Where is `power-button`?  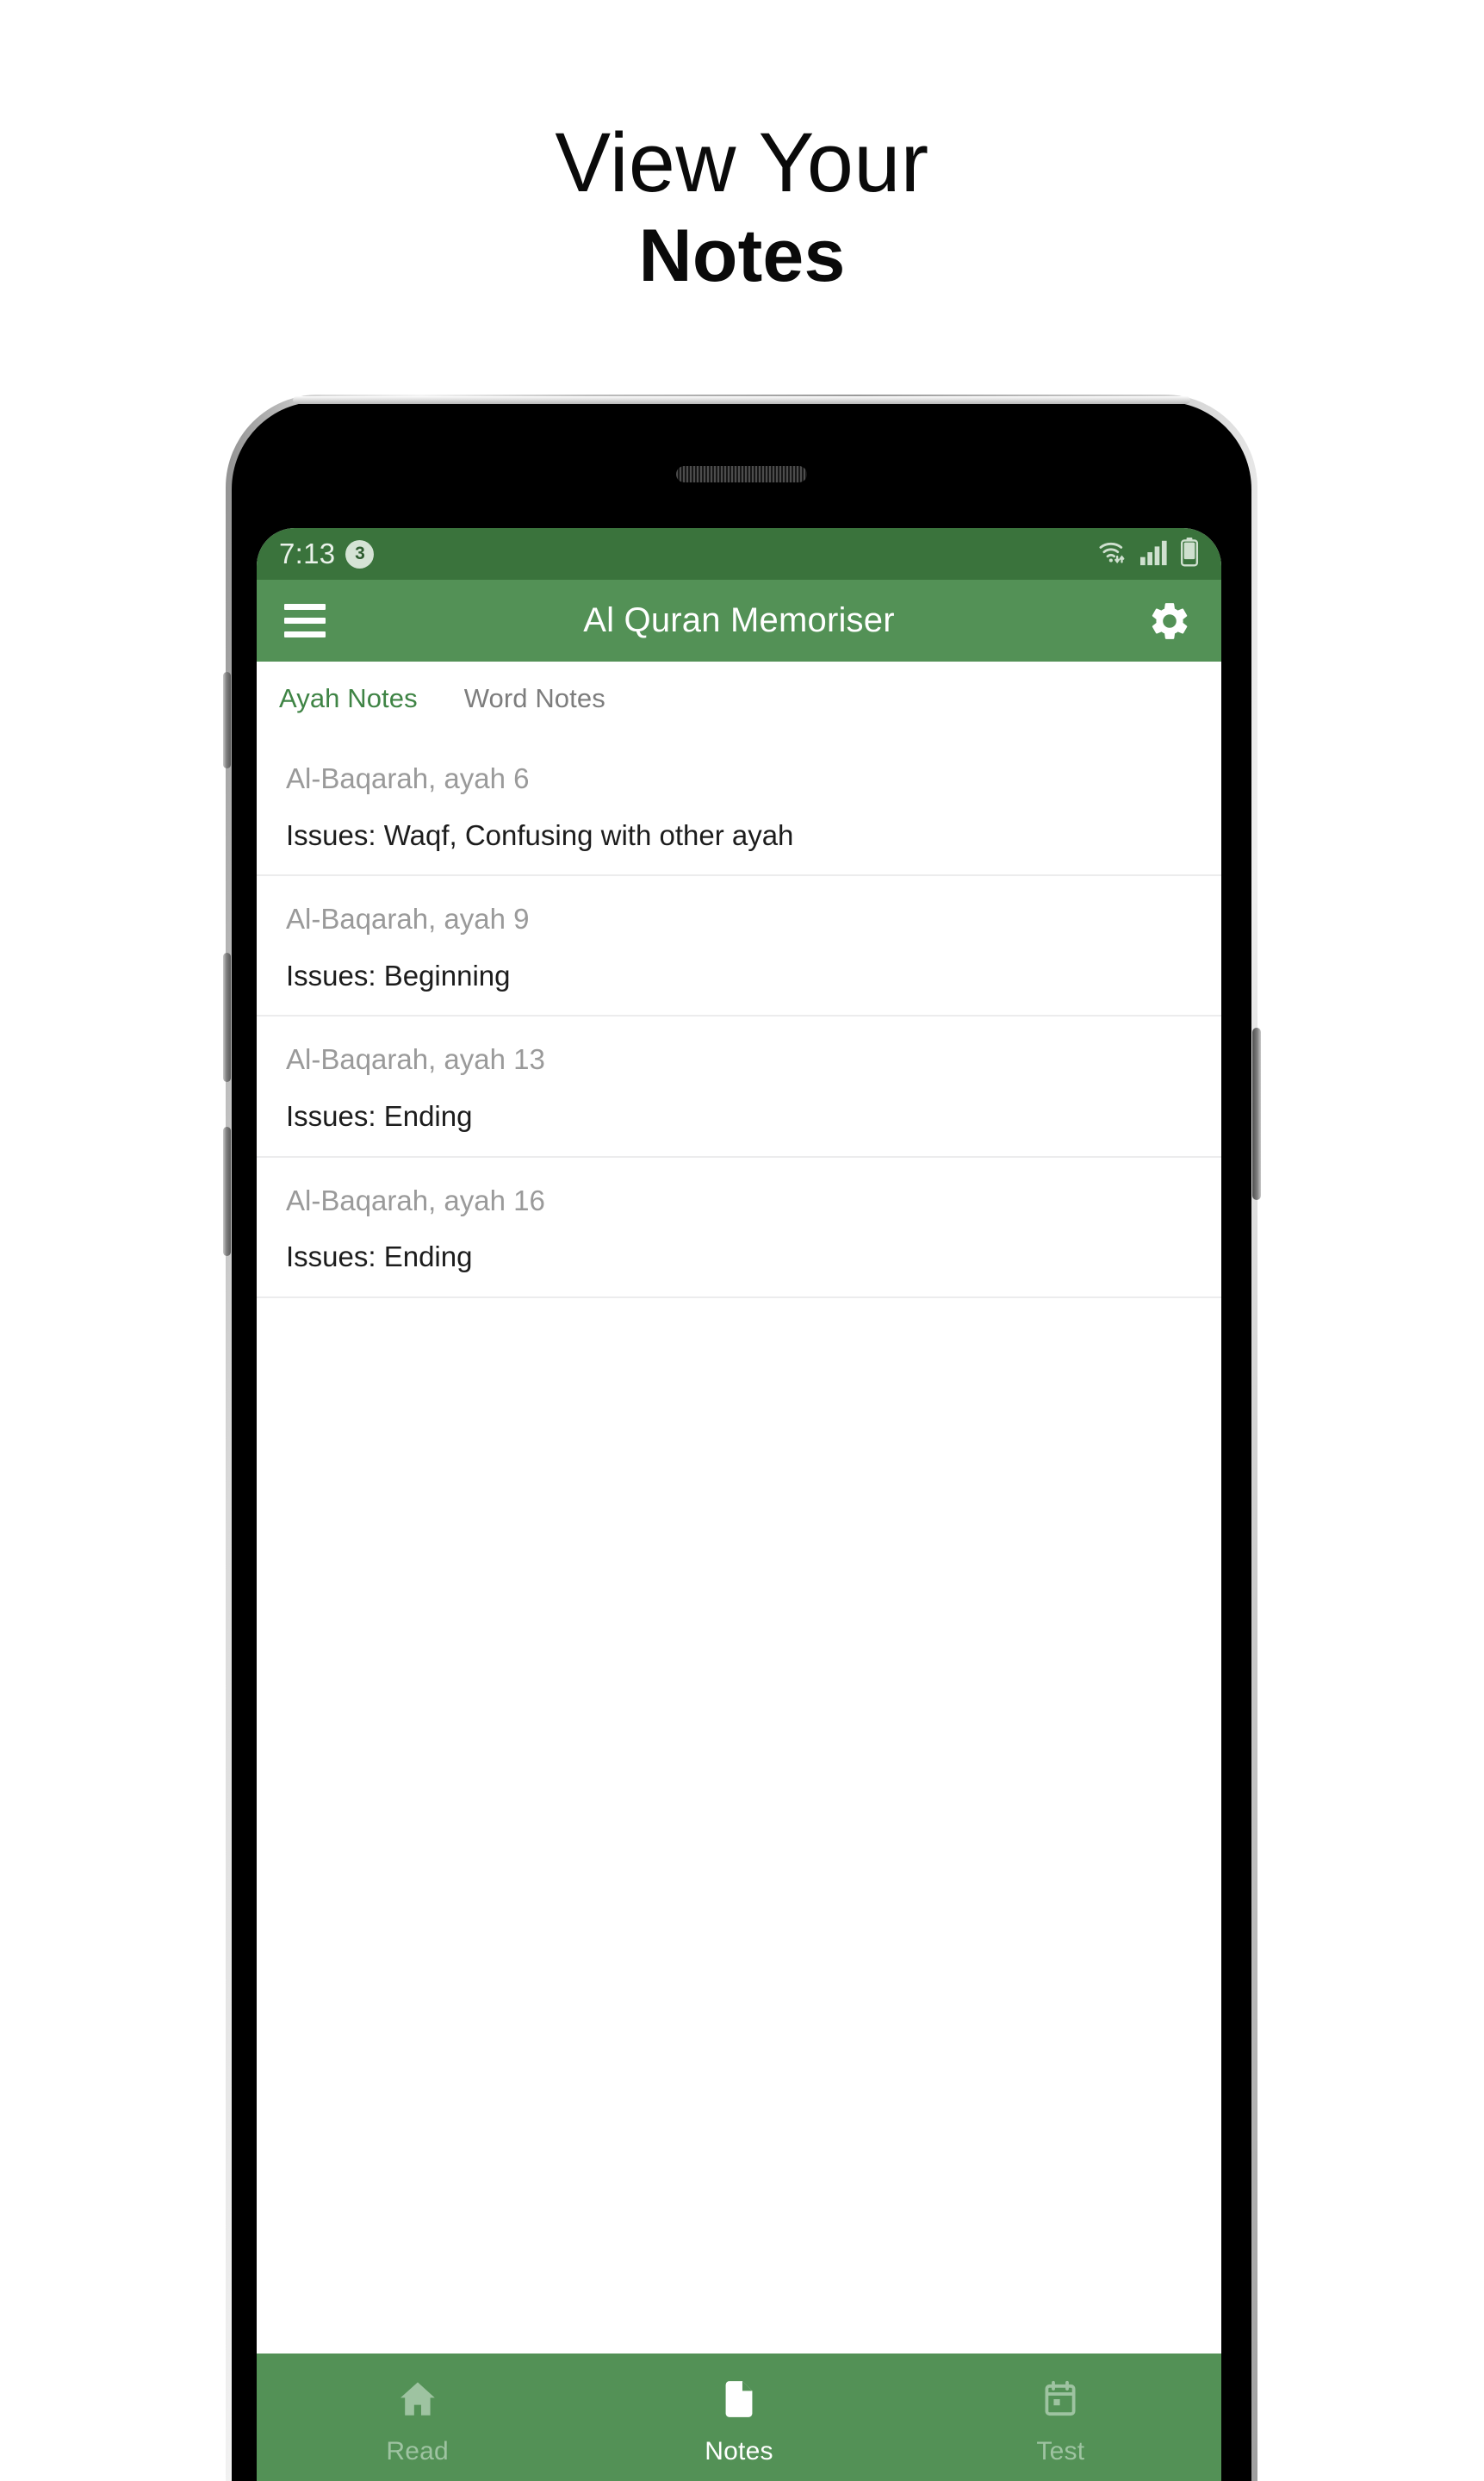 power-button is located at coordinates (1256, 1114).